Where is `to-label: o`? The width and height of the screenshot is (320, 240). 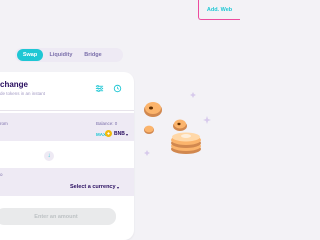
to-label: o is located at coordinates (1, 174).